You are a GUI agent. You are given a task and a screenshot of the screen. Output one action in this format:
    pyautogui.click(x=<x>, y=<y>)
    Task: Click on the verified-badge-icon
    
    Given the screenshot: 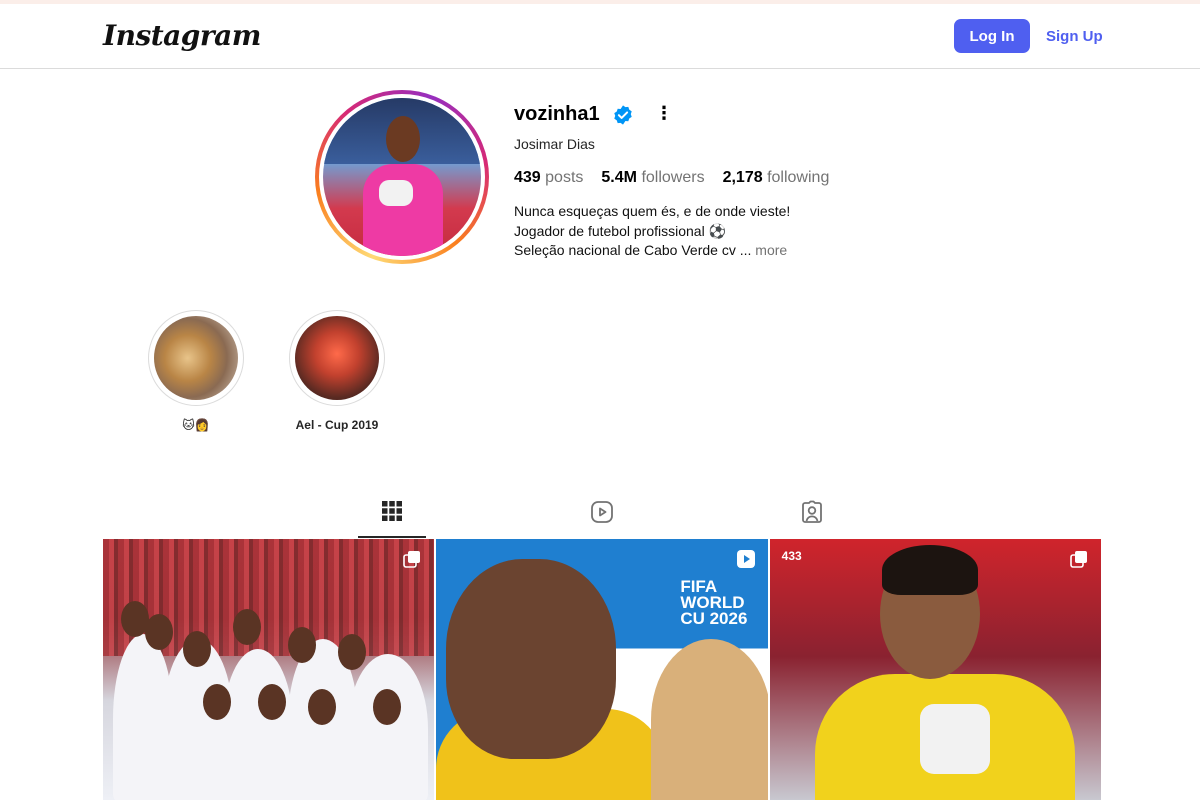 What is the action you would take?
    pyautogui.click(x=623, y=115)
    